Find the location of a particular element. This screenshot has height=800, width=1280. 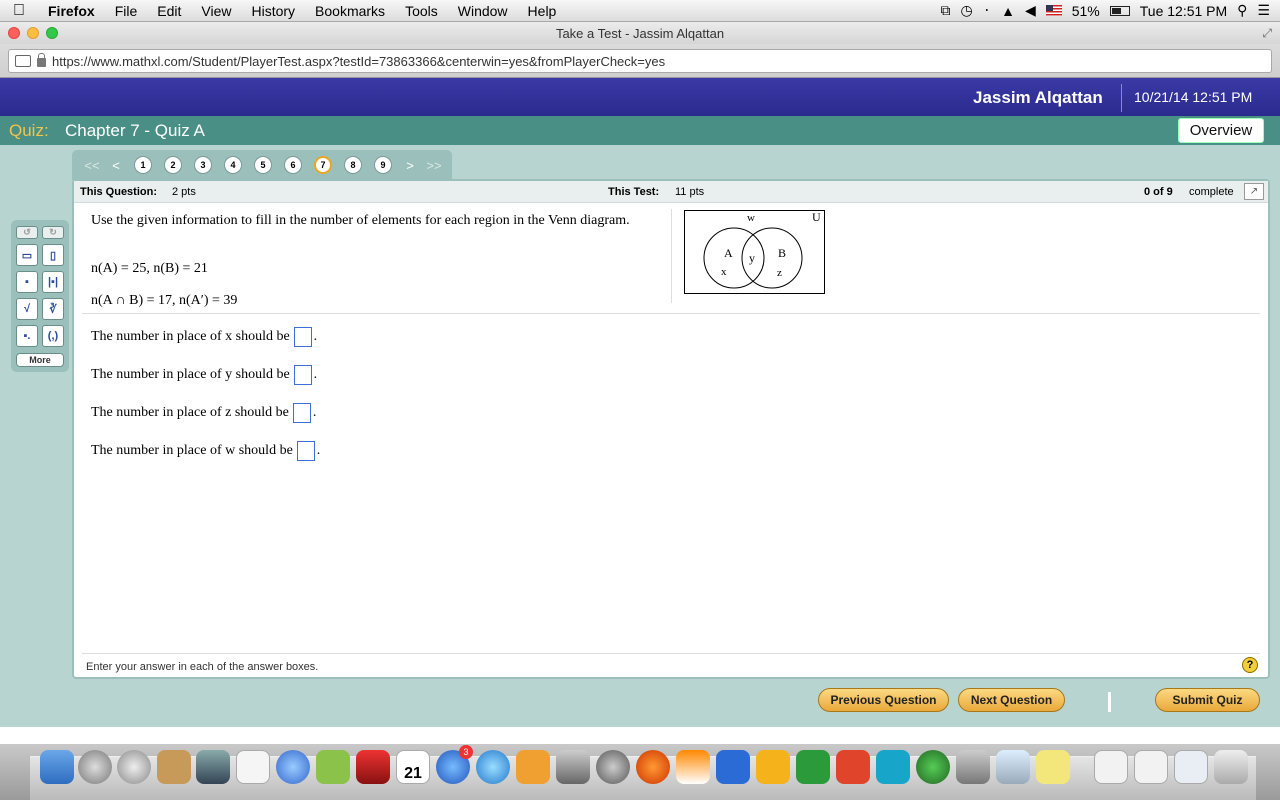

square-root-icon: √ is located at coordinates (27, 309).